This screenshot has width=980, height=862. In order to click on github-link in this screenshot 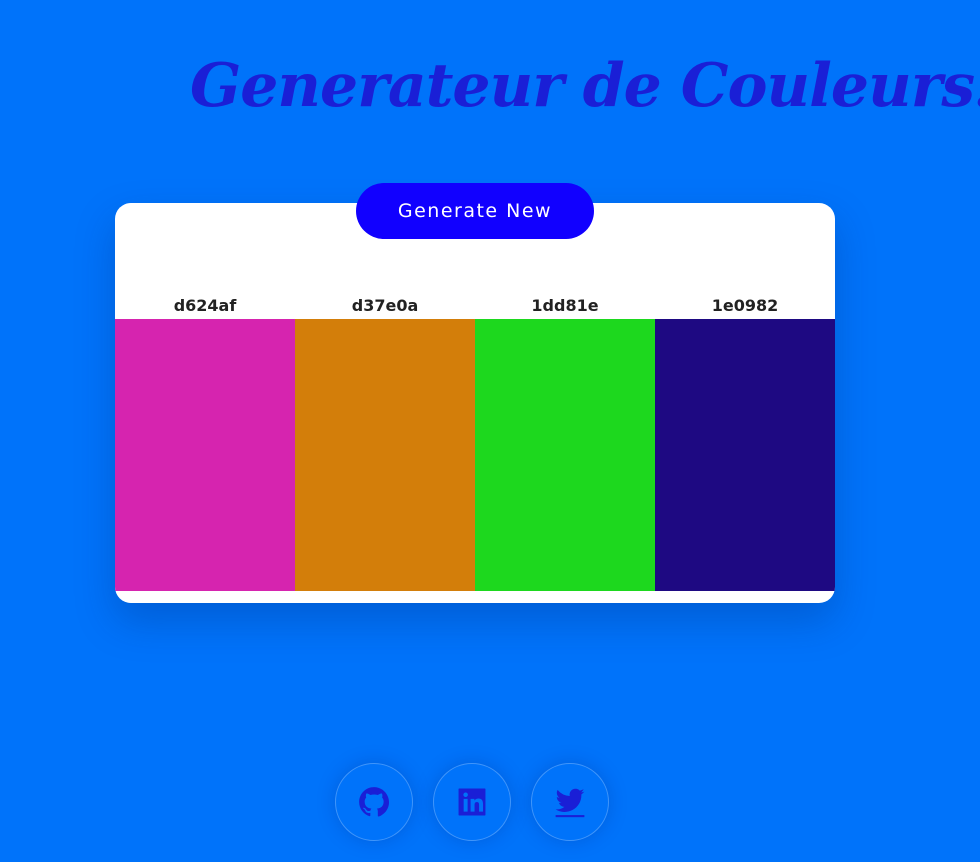, I will do `click(374, 802)`.